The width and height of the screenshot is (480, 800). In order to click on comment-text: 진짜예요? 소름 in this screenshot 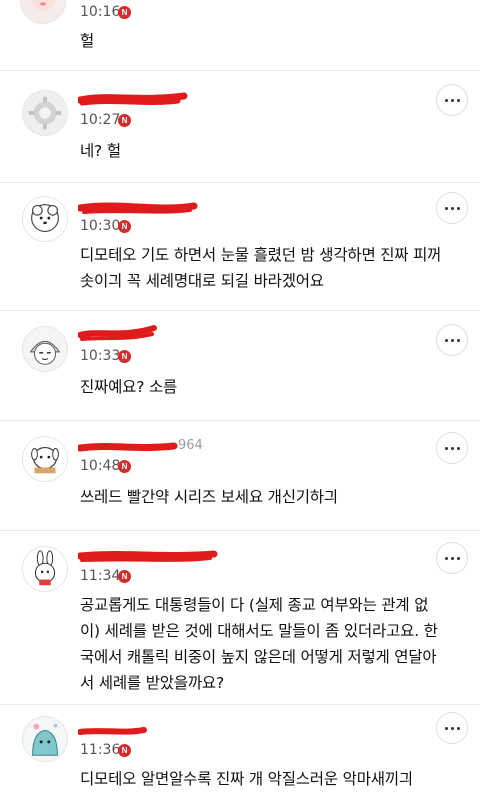, I will do `click(129, 387)`.